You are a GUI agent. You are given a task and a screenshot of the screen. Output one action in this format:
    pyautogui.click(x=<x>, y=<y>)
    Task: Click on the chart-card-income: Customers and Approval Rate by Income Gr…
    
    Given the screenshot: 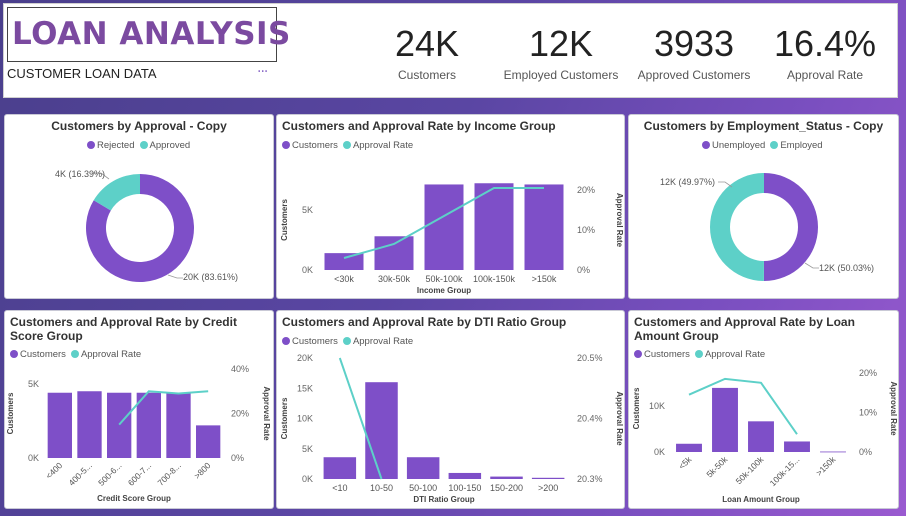 What is the action you would take?
    pyautogui.click(x=450, y=206)
    